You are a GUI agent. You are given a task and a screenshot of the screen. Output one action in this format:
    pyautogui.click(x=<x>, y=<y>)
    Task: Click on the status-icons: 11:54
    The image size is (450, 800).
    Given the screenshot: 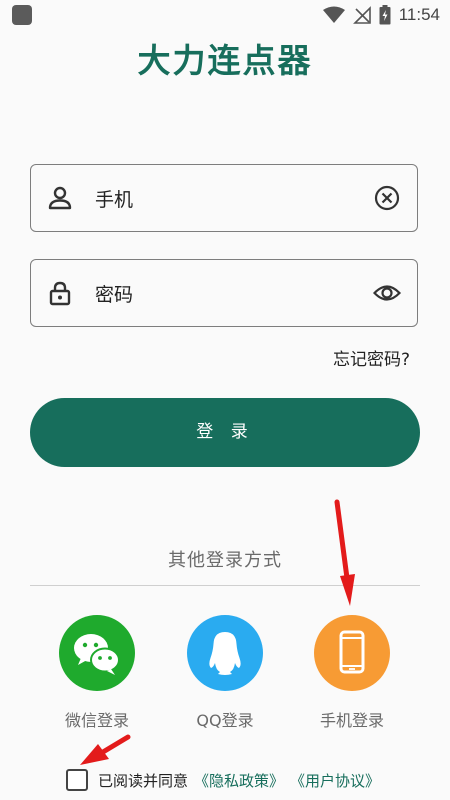 What is the action you would take?
    pyautogui.click(x=381, y=15)
    